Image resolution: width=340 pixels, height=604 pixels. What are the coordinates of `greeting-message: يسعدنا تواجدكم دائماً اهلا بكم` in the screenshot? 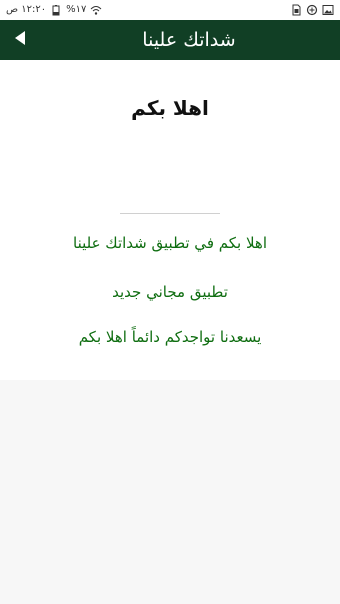 It's located at (170, 337).